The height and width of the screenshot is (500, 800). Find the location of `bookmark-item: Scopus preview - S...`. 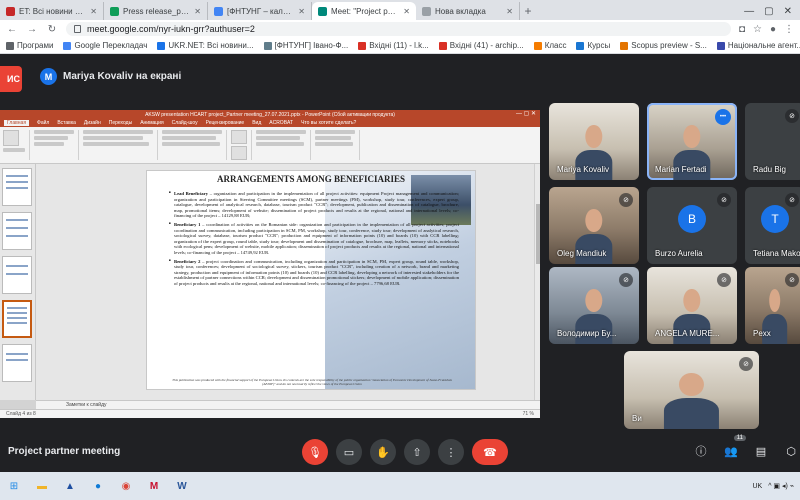

bookmark-item: Scopus preview - S... is located at coordinates (663, 45).